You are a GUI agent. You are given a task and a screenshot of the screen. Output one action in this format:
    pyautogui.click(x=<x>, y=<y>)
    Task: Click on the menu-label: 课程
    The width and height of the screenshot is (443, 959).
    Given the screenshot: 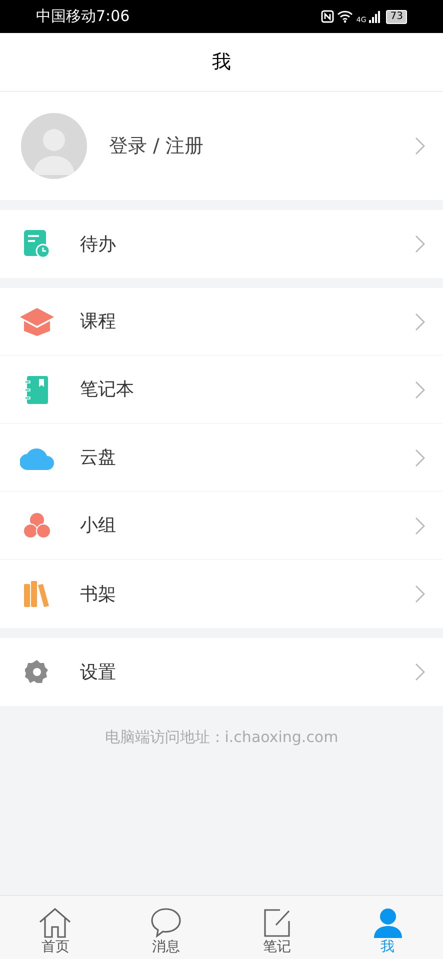 What is the action you would take?
    pyautogui.click(x=98, y=322)
    